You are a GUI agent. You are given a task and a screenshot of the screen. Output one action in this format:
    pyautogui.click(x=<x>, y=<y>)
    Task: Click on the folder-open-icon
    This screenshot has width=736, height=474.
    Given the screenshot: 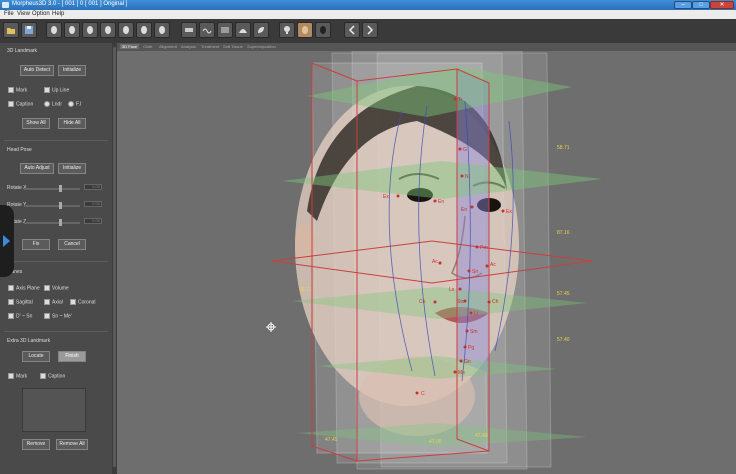 What is the action you would take?
    pyautogui.click(x=11, y=30)
    